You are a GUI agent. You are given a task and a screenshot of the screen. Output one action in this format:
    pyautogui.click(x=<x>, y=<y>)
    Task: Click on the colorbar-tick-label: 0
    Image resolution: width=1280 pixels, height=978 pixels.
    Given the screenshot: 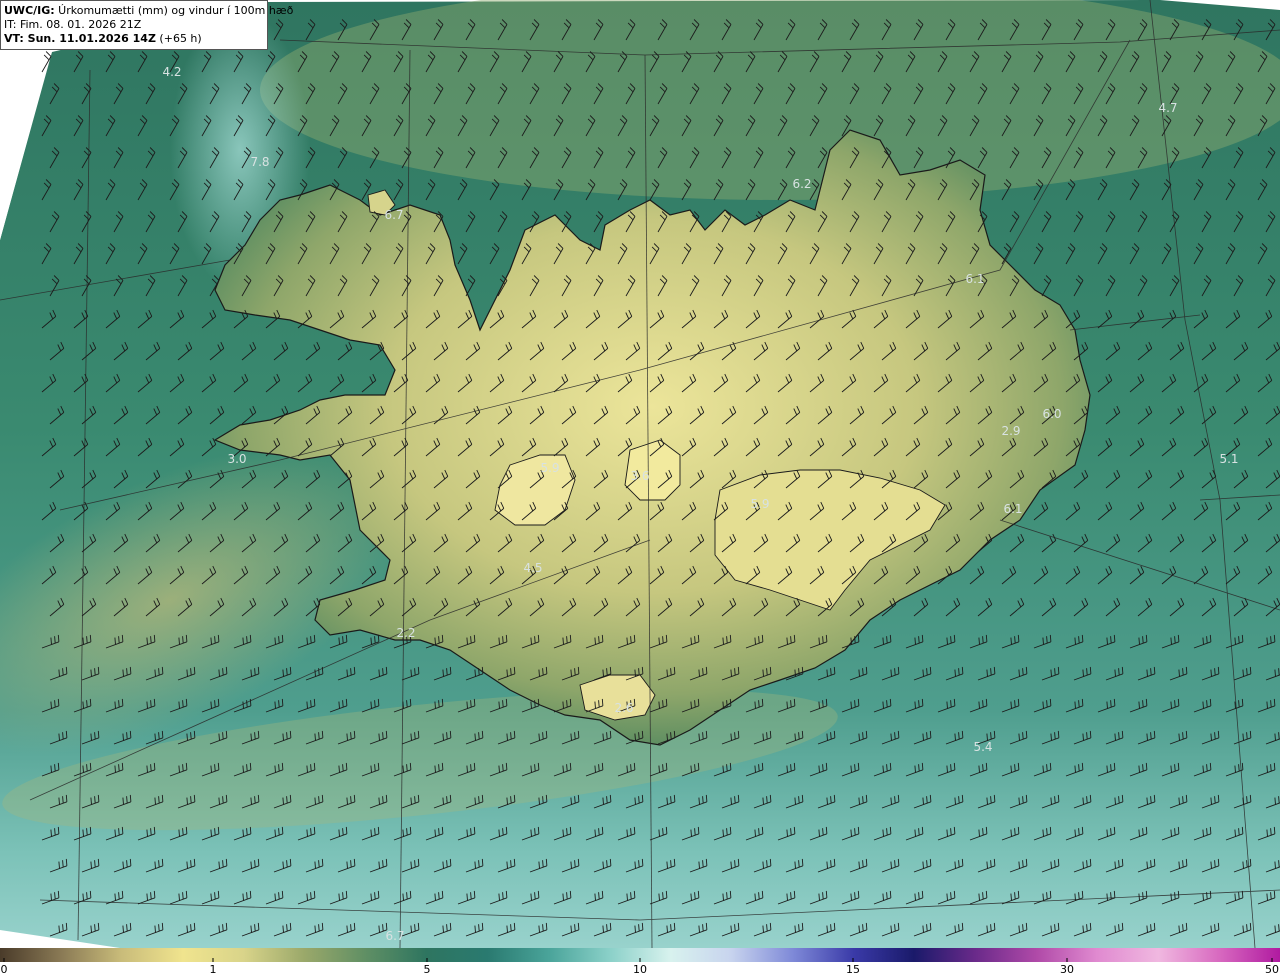 What is the action you would take?
    pyautogui.click(x=4, y=969)
    